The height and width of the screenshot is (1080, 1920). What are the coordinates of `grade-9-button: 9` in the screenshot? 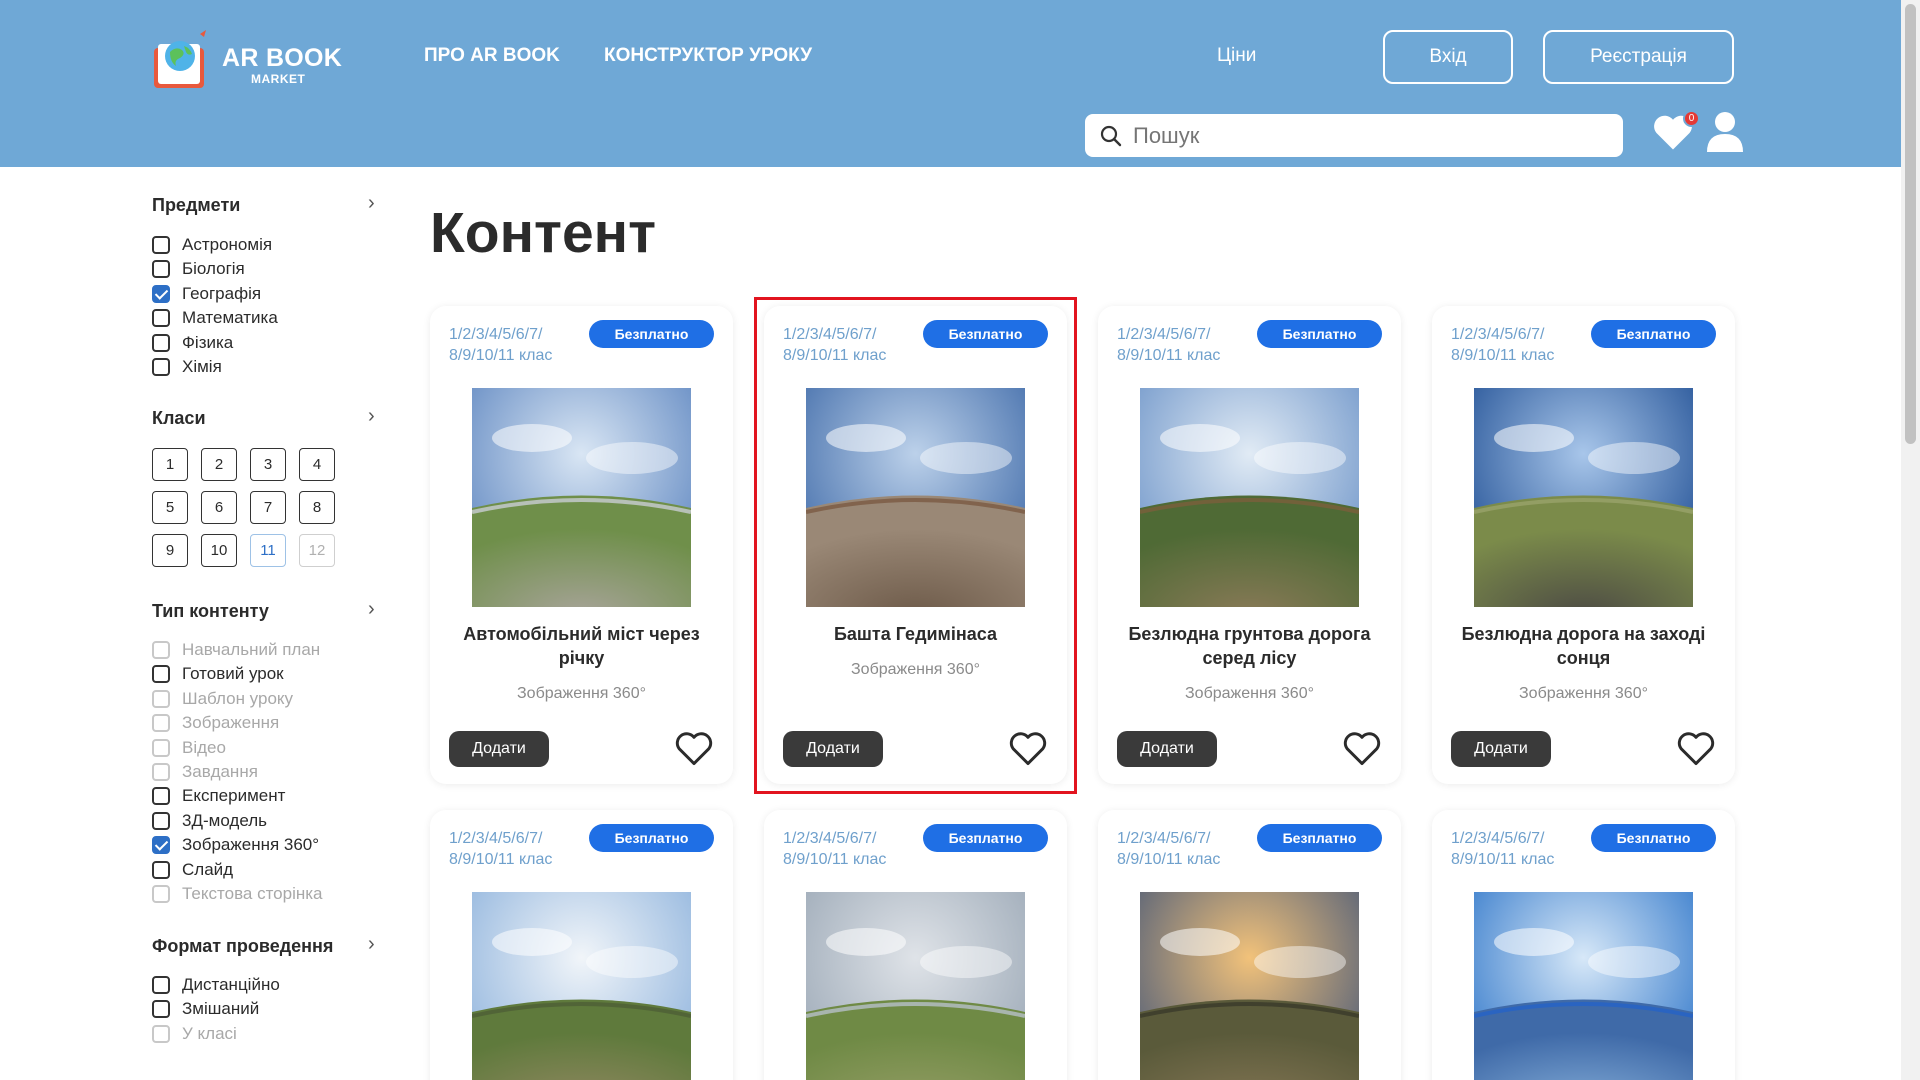 It's located at (170, 550).